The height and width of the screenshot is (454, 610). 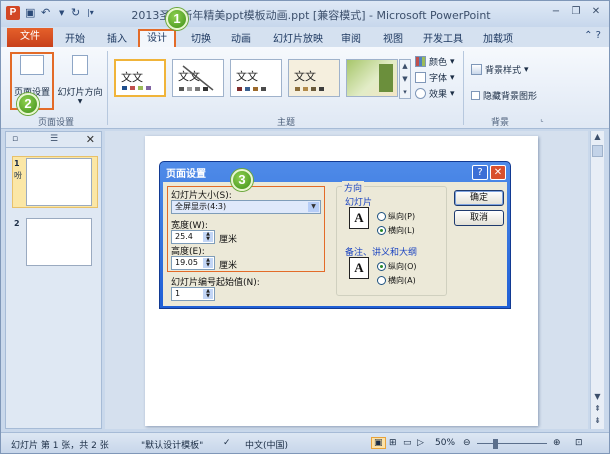 I want to click on group-label-page-setup: 页面设置, so click(x=55, y=123).